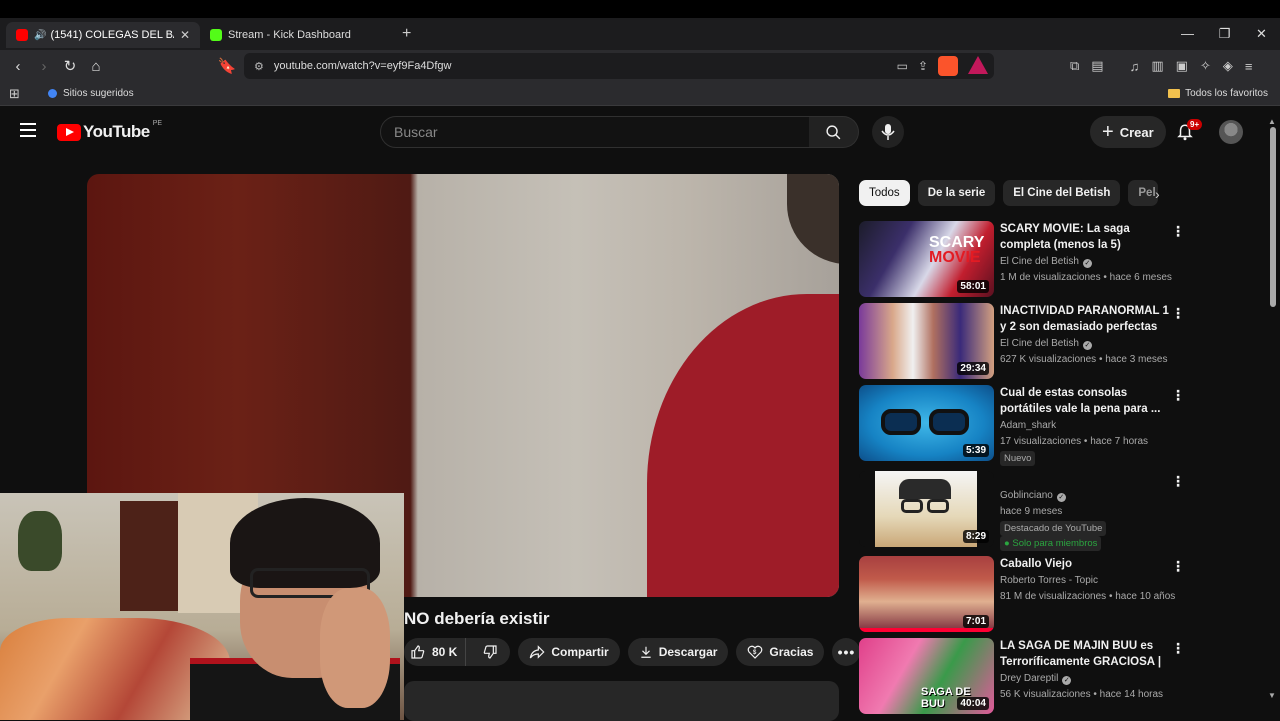 This screenshot has height=721, width=1280. What do you see at coordinates (1053, 528) in the screenshot?
I see `featured-badge: Destacado de YouTube` at bounding box center [1053, 528].